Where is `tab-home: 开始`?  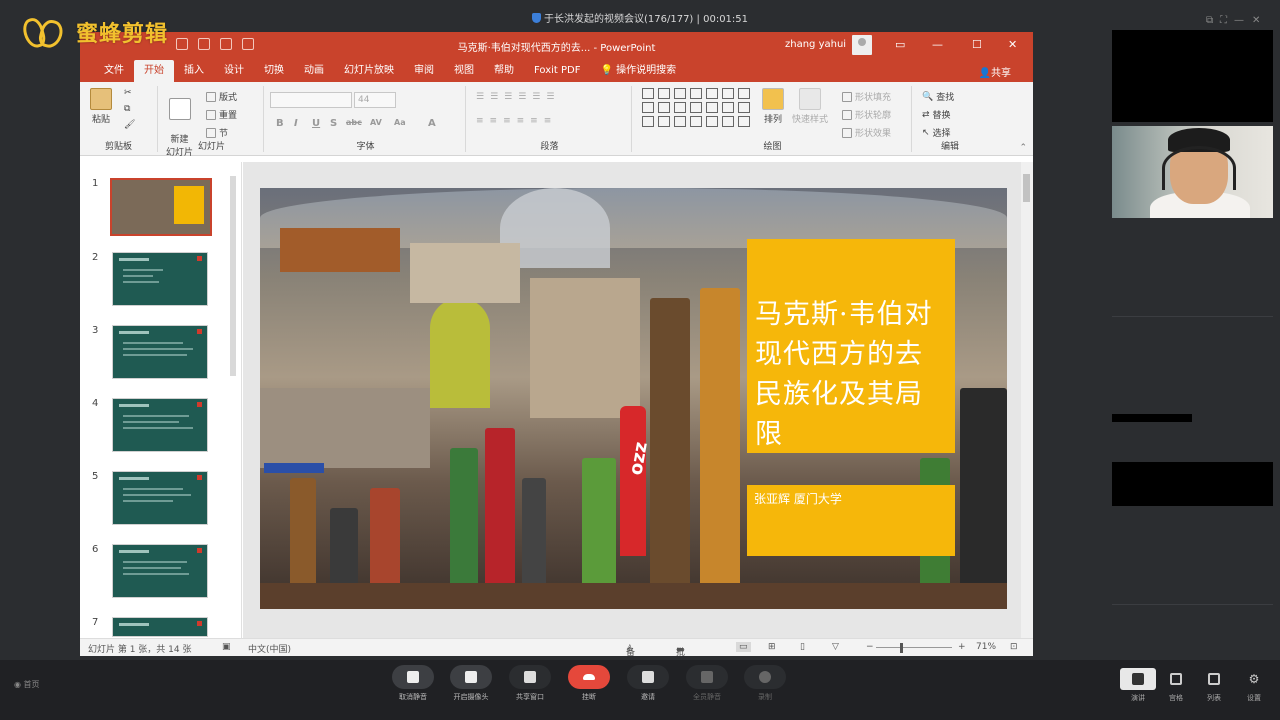
tab-home: 开始 is located at coordinates (154, 71).